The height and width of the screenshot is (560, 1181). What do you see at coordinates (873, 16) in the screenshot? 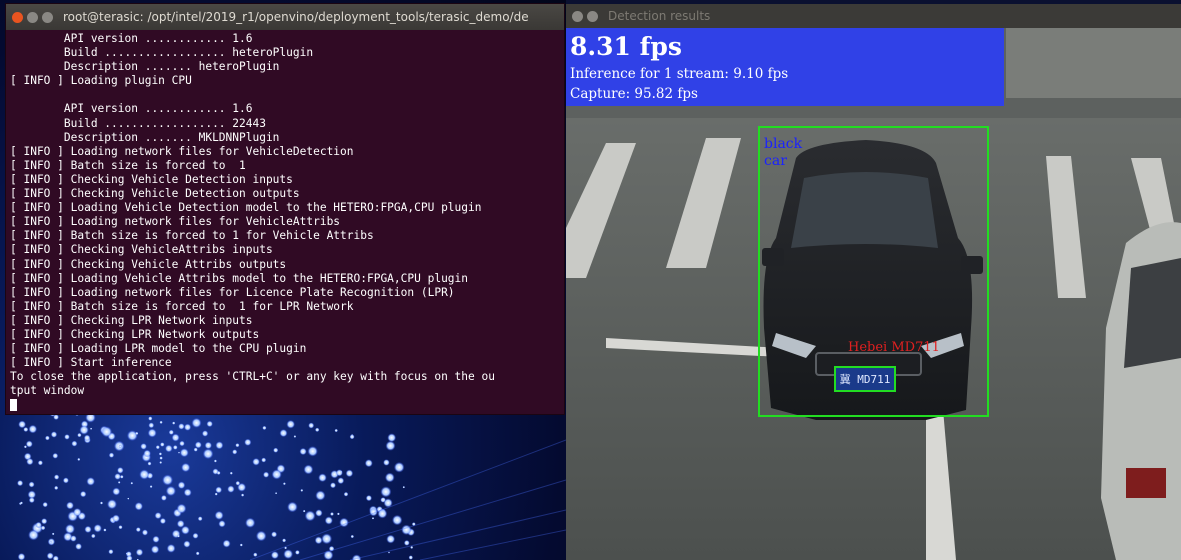
I see `detection-titlebar: Detection results` at bounding box center [873, 16].